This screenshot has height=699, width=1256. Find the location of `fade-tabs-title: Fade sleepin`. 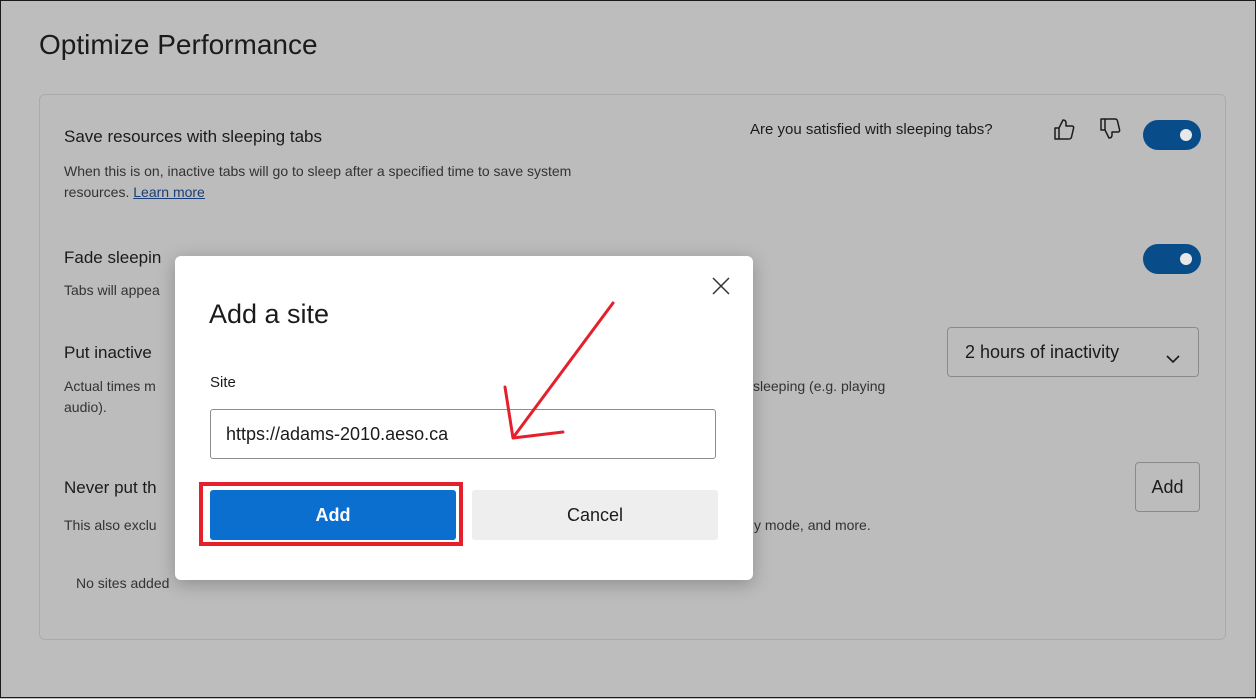

fade-tabs-title: Fade sleepin is located at coordinates (113, 257).